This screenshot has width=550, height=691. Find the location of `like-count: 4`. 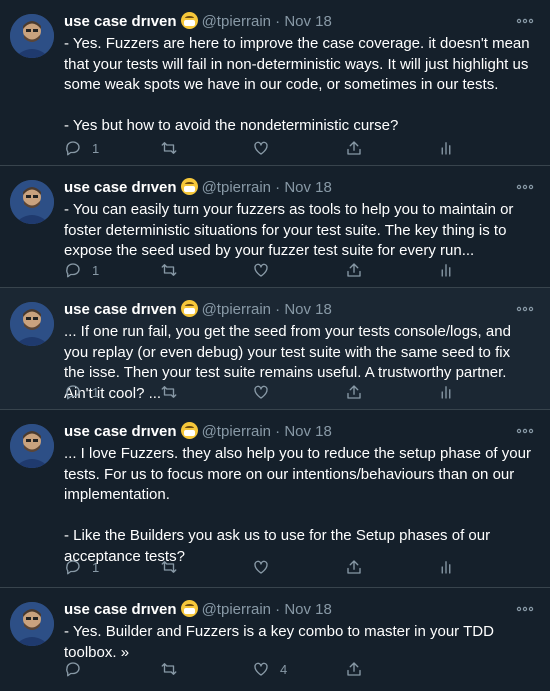

like-count: 4 is located at coordinates (284, 669).